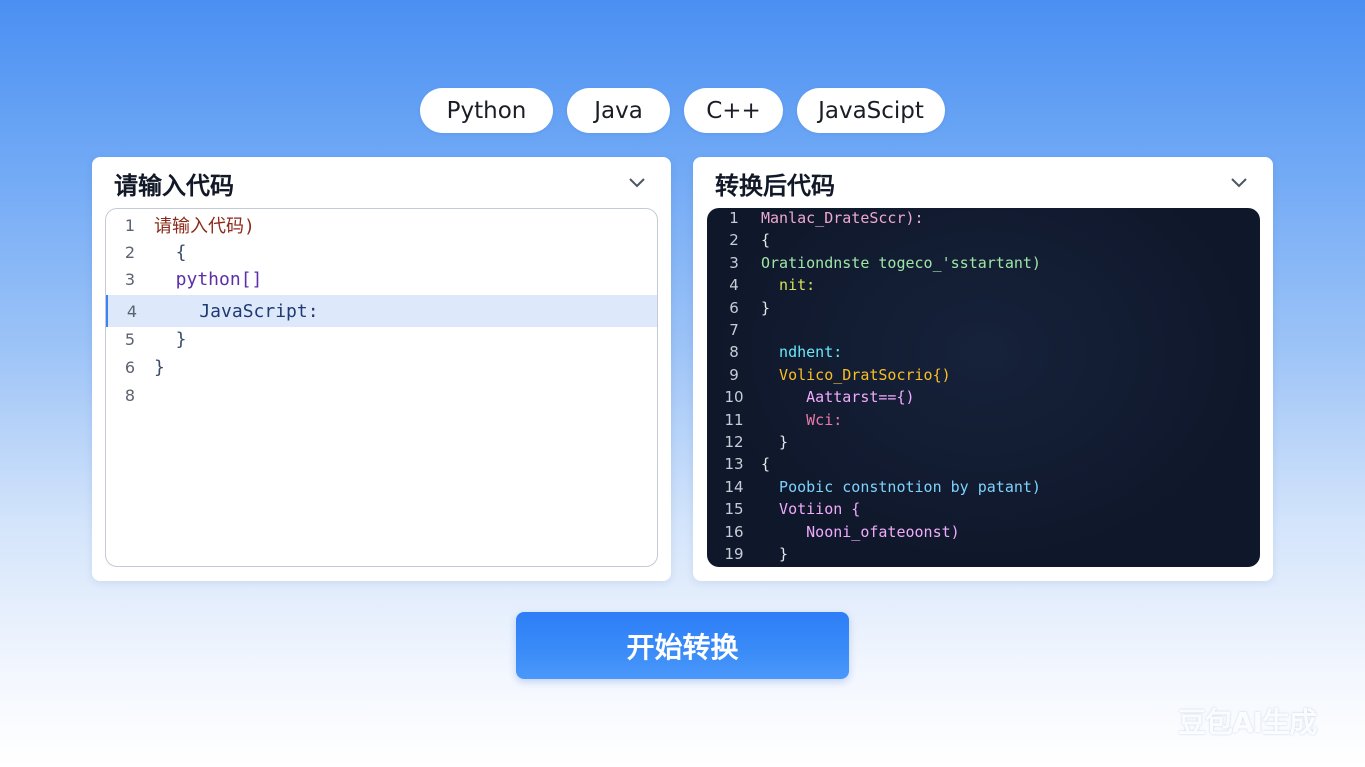 The image size is (1365, 767). What do you see at coordinates (381, 279) in the screenshot?
I see `code-line: 3 python[]` at bounding box center [381, 279].